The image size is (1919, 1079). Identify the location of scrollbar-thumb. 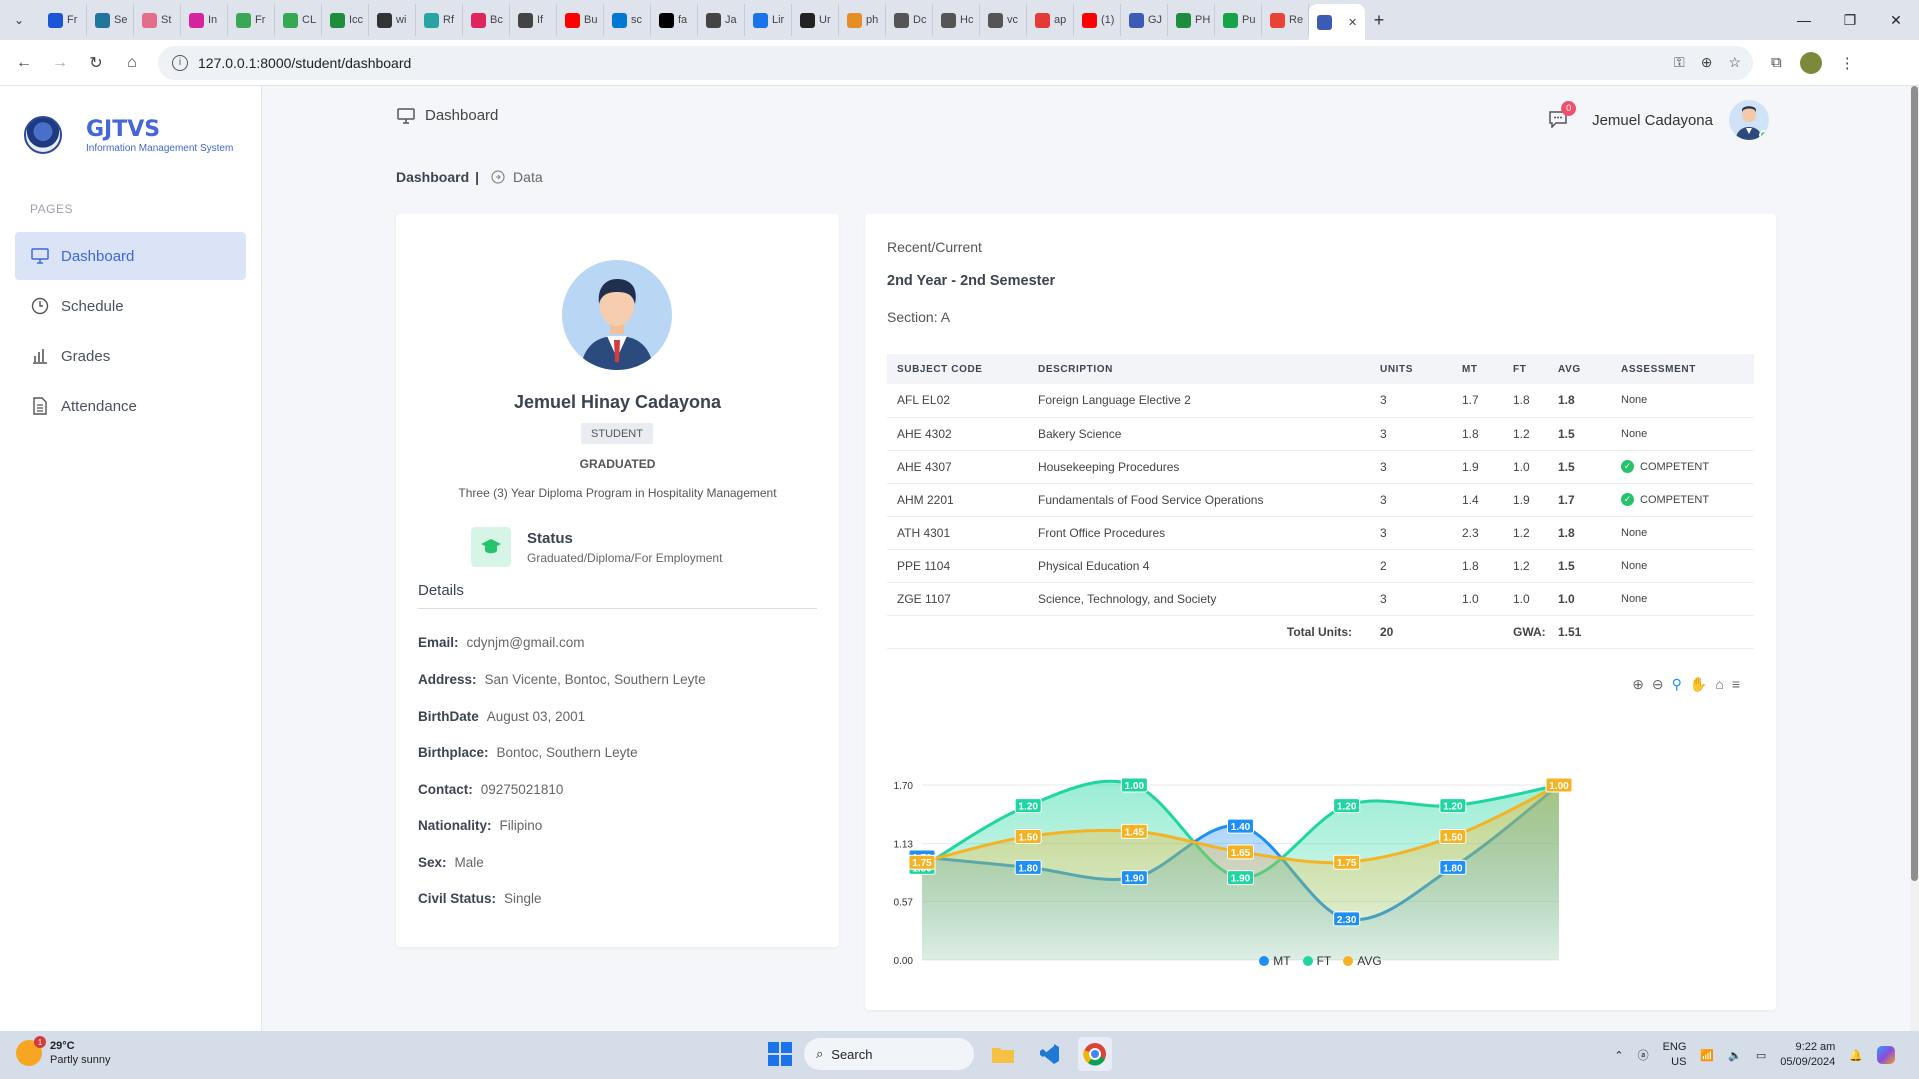
(1914, 483).